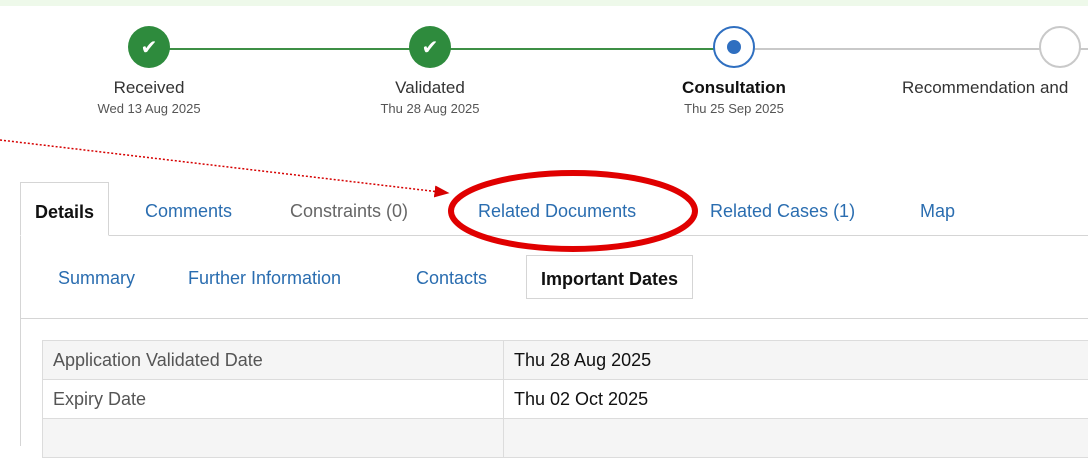 The image size is (1088, 458). What do you see at coordinates (796, 360) in the screenshot?
I see `date-value: Thu 28 Aug 2025` at bounding box center [796, 360].